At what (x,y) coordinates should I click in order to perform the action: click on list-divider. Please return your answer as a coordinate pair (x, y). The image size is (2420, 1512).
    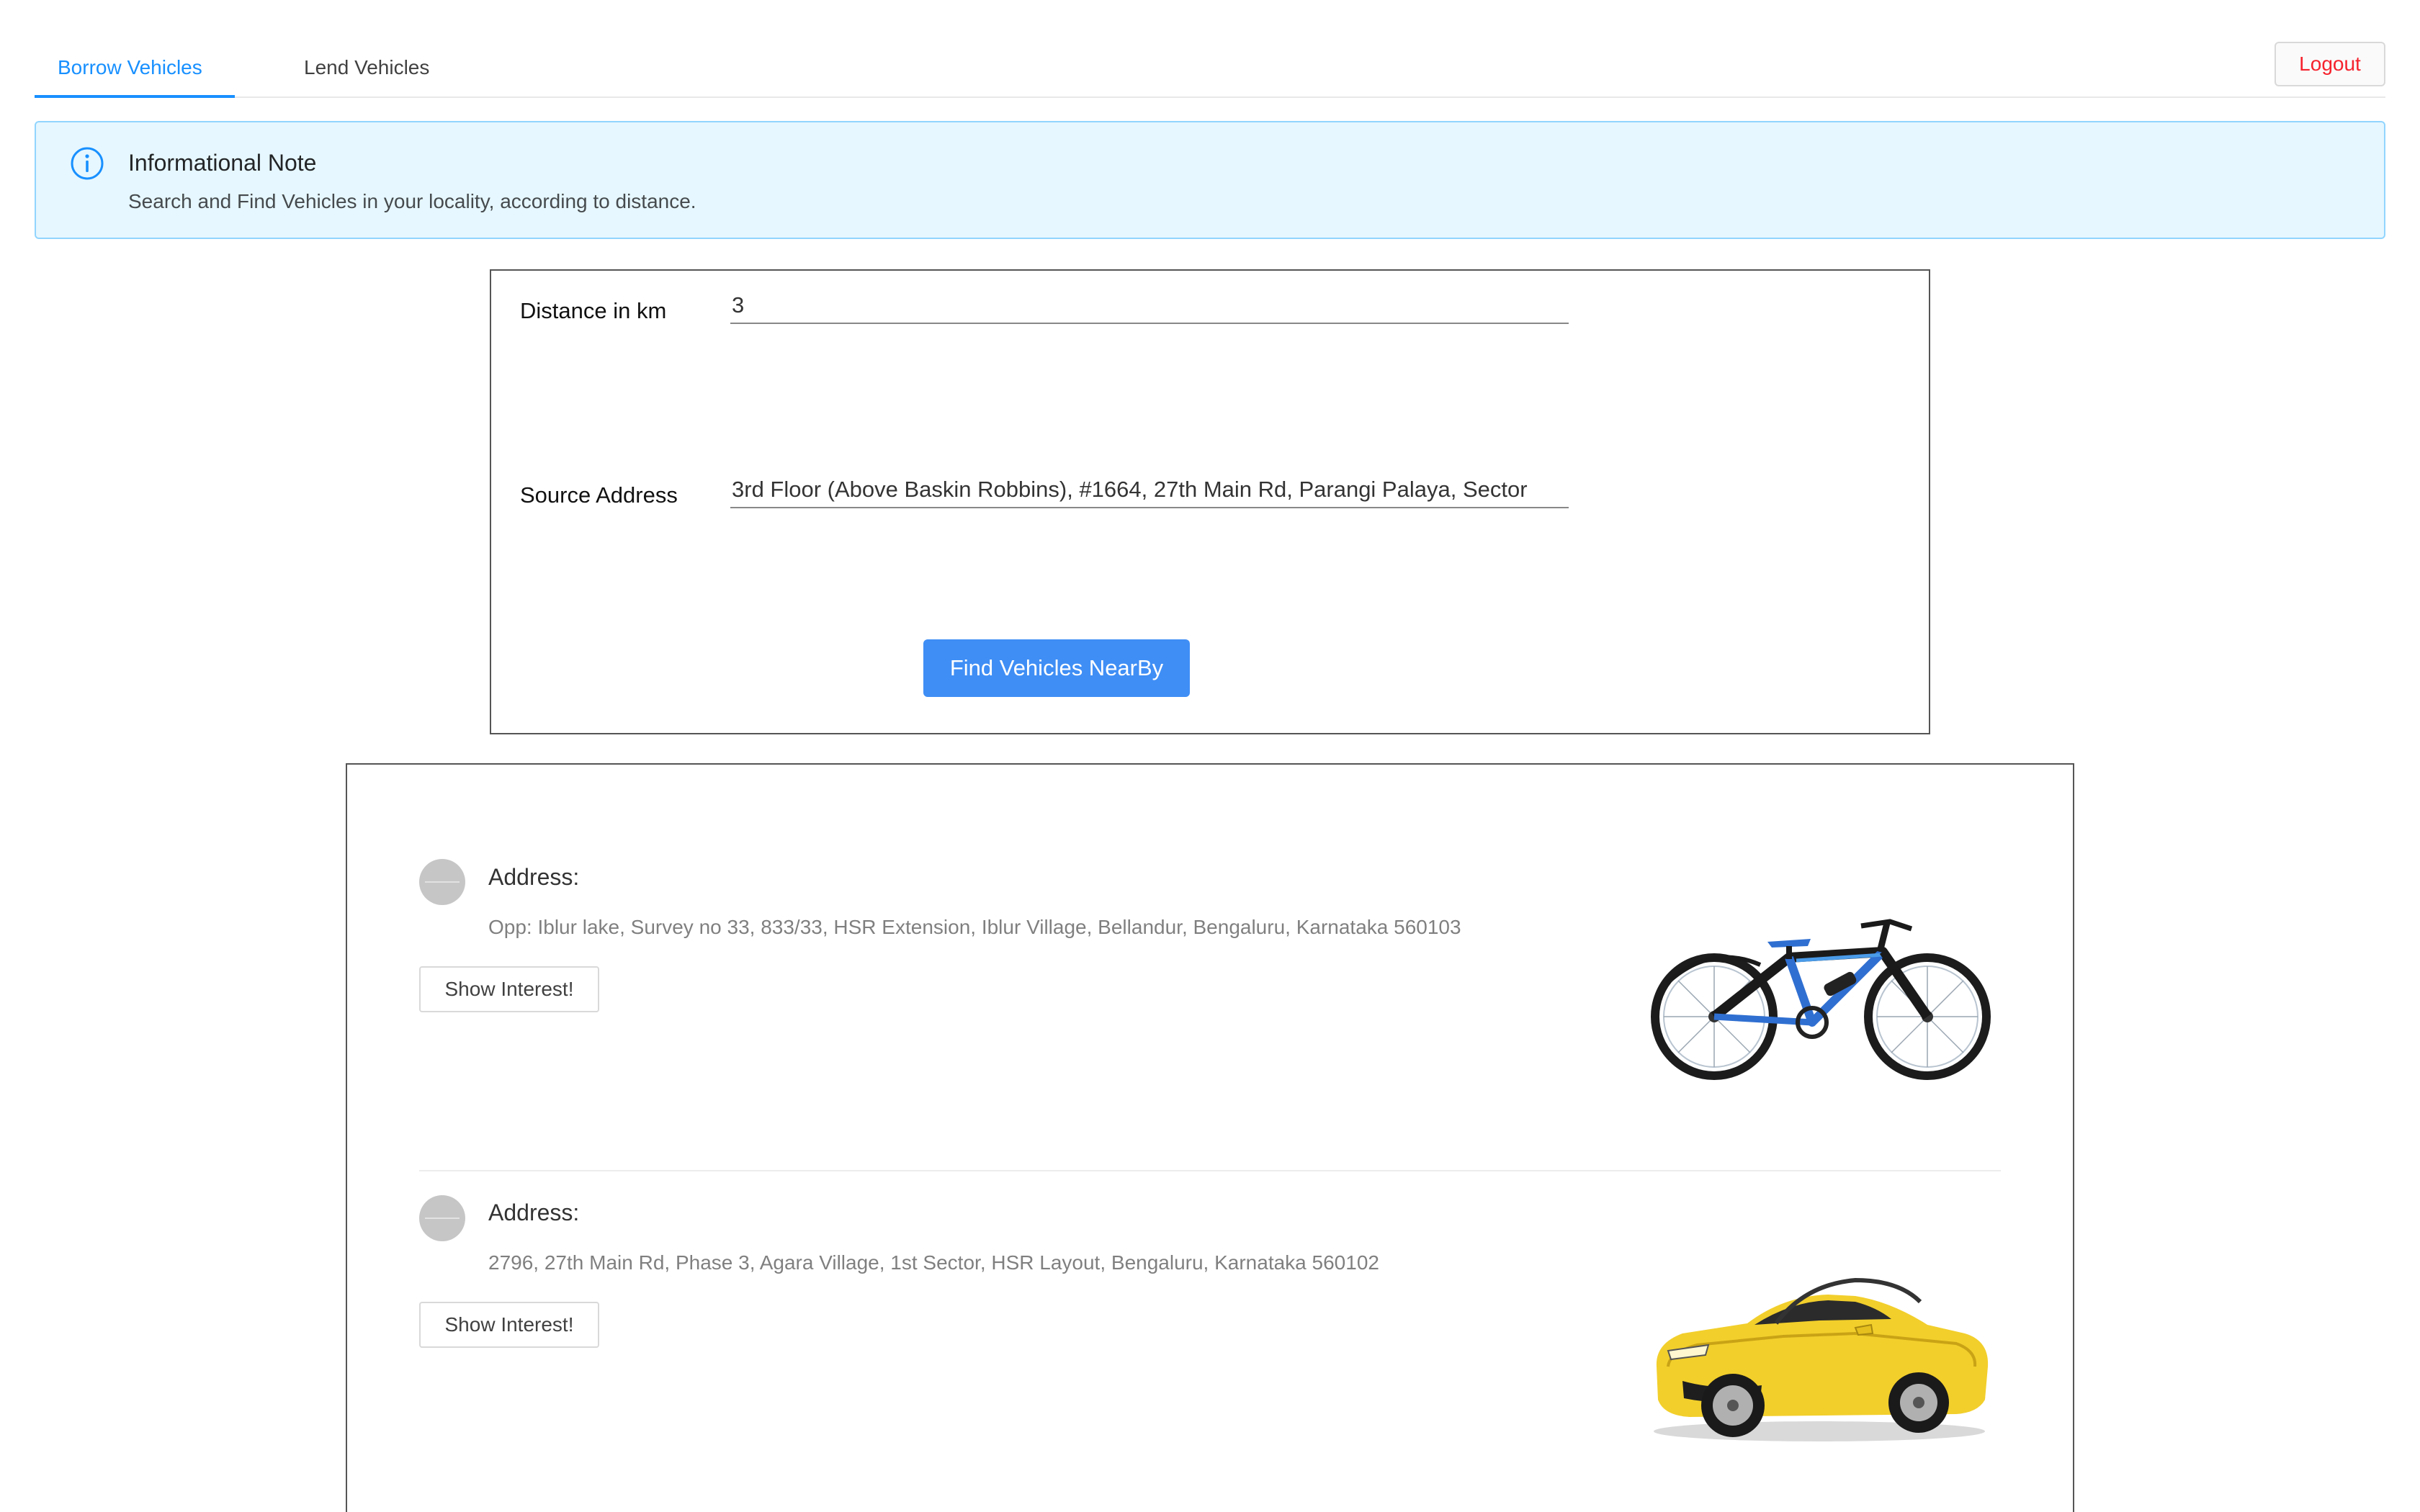
    Looking at the image, I should click on (1210, 1170).